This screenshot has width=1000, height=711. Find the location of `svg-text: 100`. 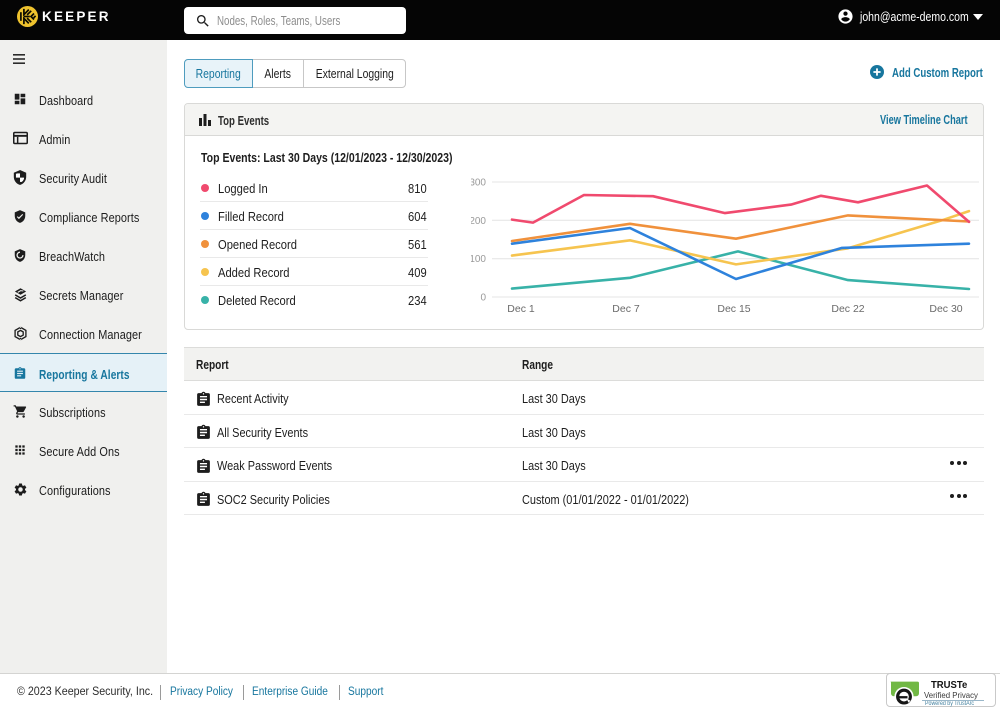

svg-text: 100 is located at coordinates (478, 259).